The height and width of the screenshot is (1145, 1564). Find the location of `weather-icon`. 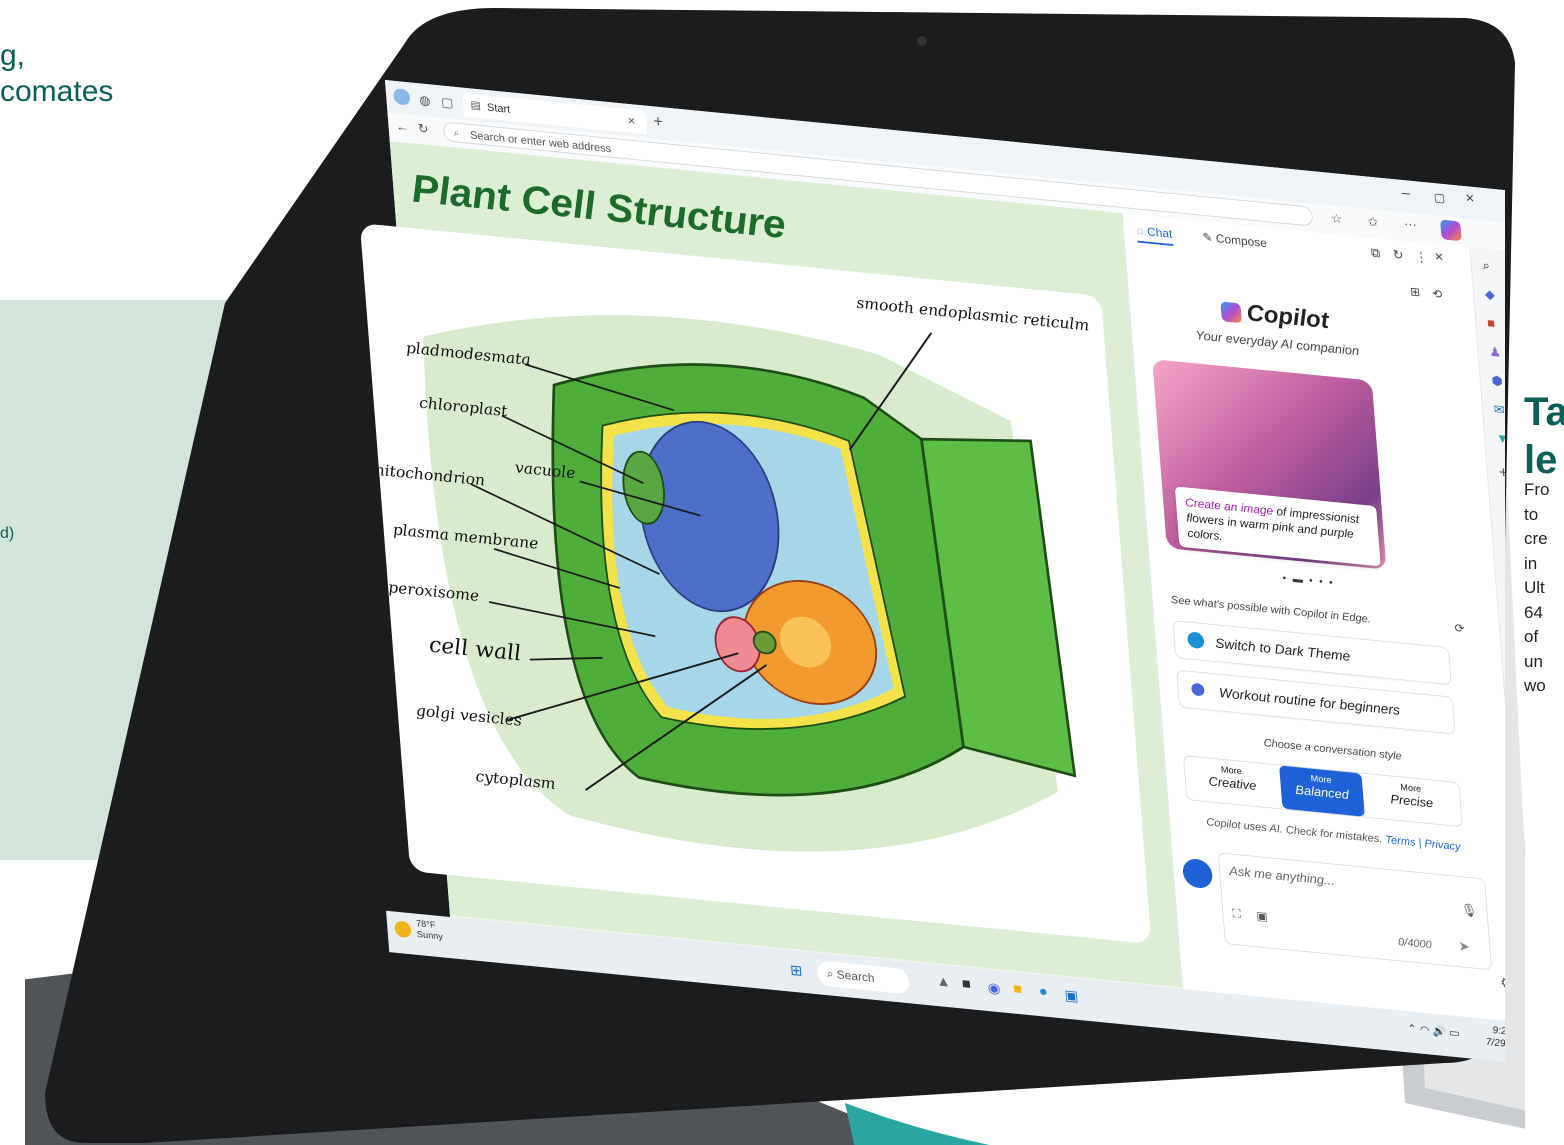

weather-icon is located at coordinates (403, 929).